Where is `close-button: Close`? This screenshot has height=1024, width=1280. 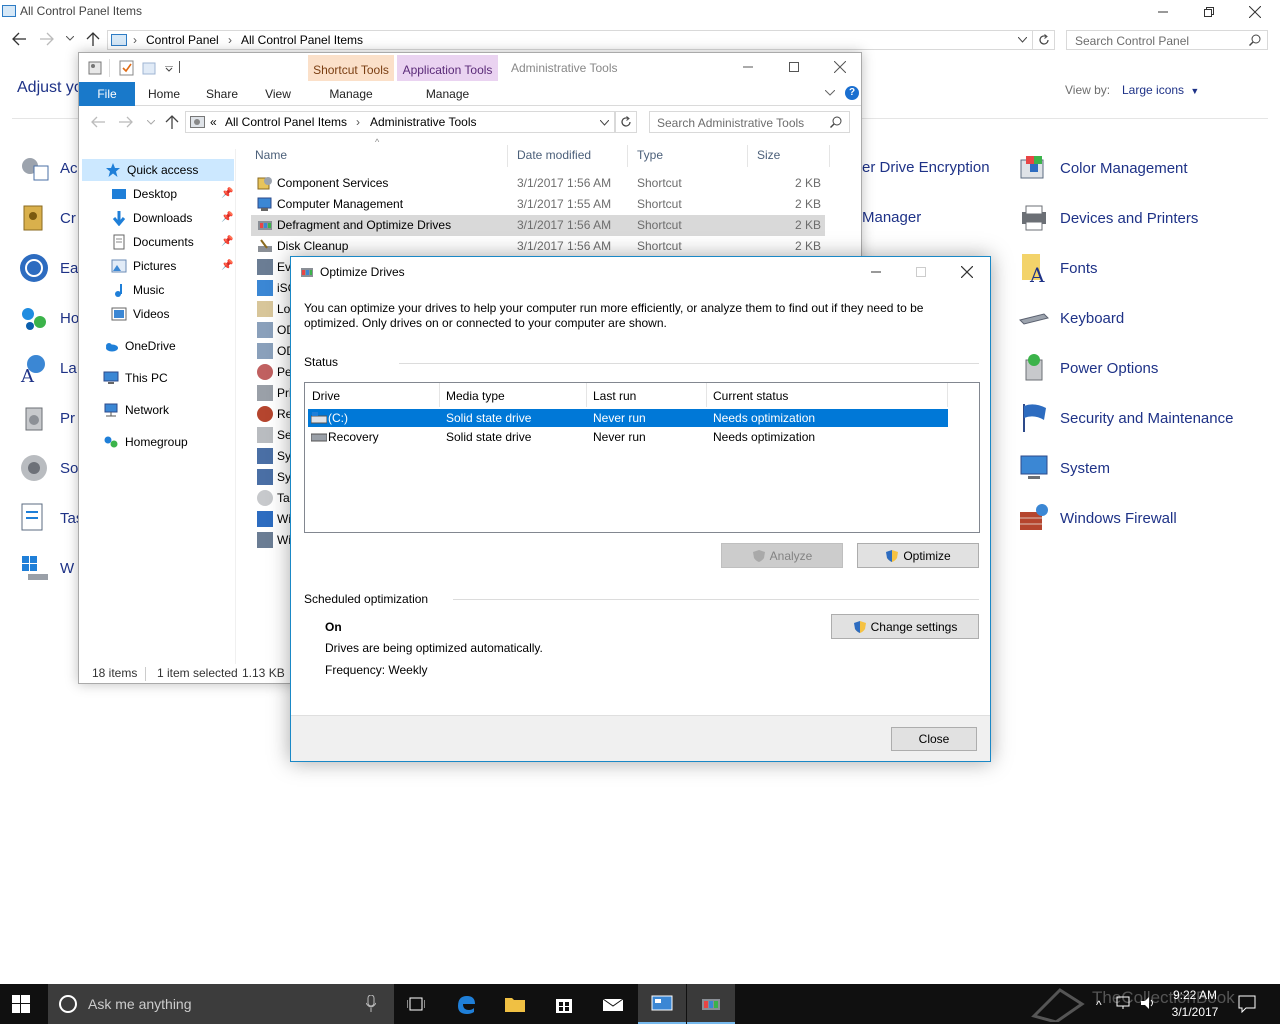 close-button: Close is located at coordinates (934, 739).